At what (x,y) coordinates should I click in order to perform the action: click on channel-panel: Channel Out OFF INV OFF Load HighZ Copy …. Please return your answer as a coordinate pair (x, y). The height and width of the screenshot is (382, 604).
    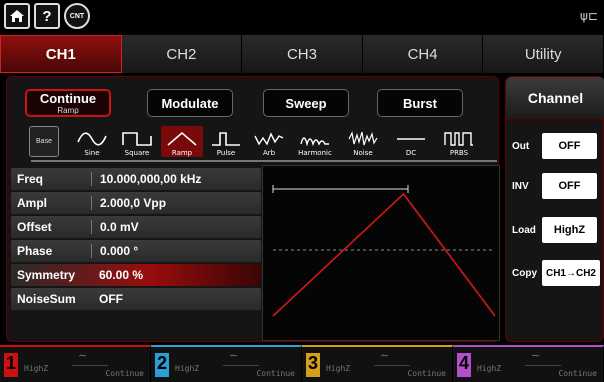
    Looking at the image, I should click on (554, 209).